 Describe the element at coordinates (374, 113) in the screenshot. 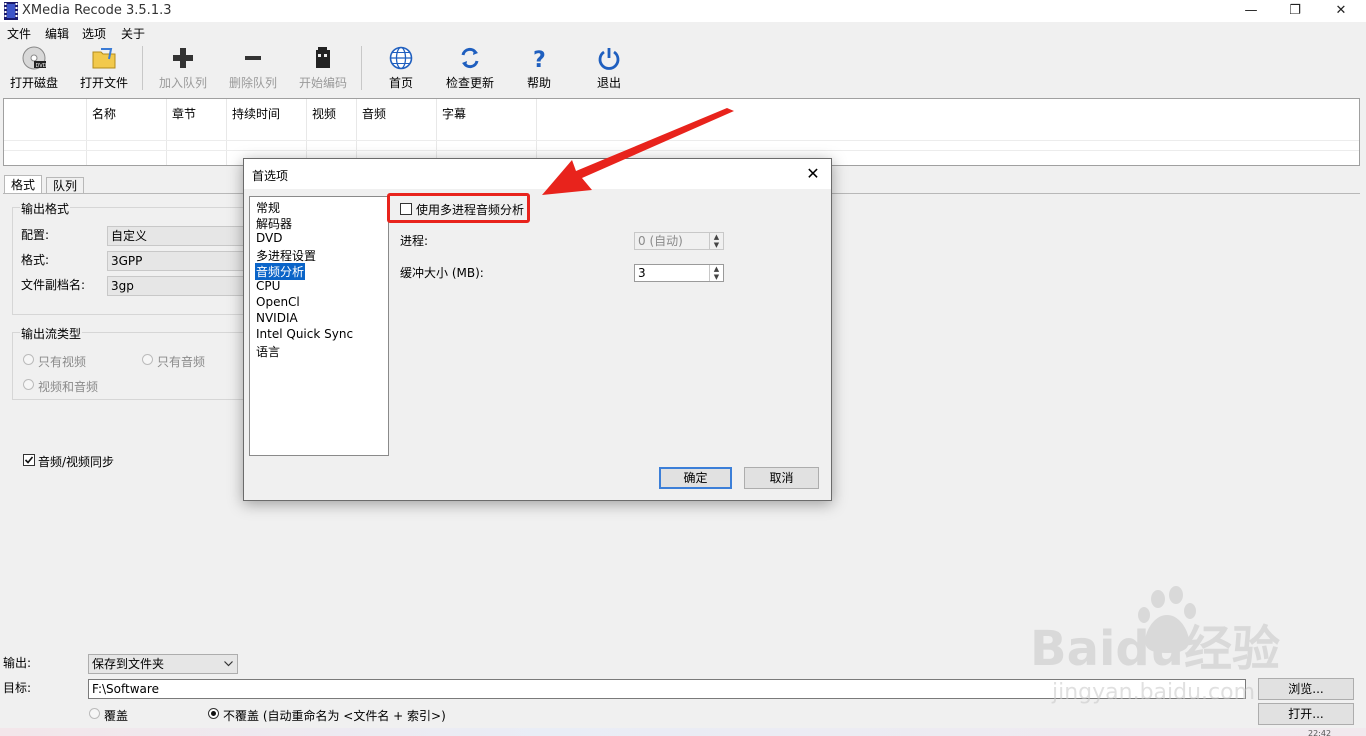

I see `column-header-audio: 音频` at that location.